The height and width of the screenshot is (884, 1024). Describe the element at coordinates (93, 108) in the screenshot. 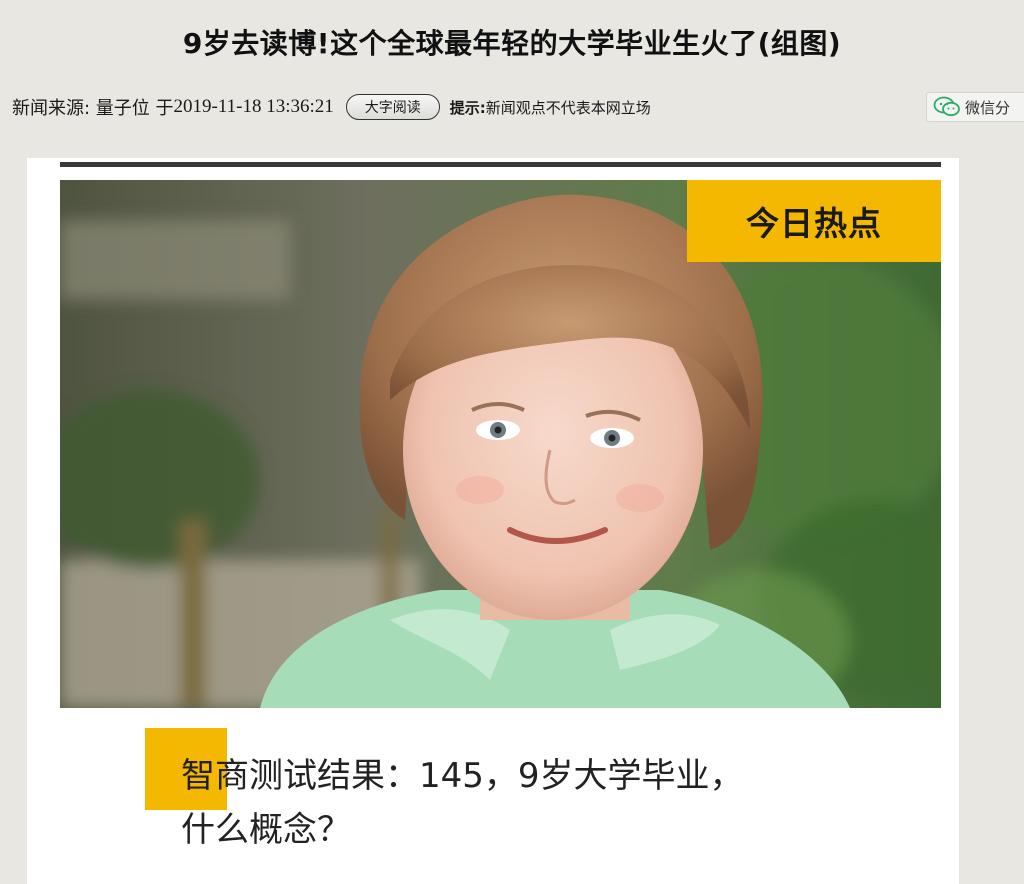

I see `source-label: 新闻来源: 量子位 于` at that location.